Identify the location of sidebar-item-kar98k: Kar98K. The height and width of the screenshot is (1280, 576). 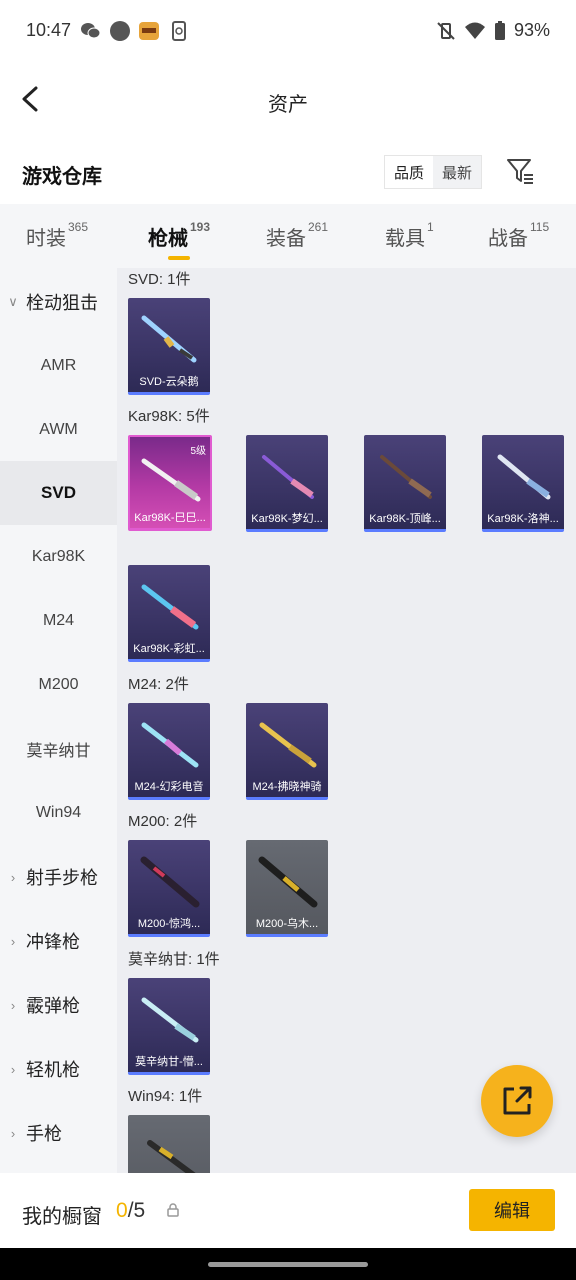
(58, 557).